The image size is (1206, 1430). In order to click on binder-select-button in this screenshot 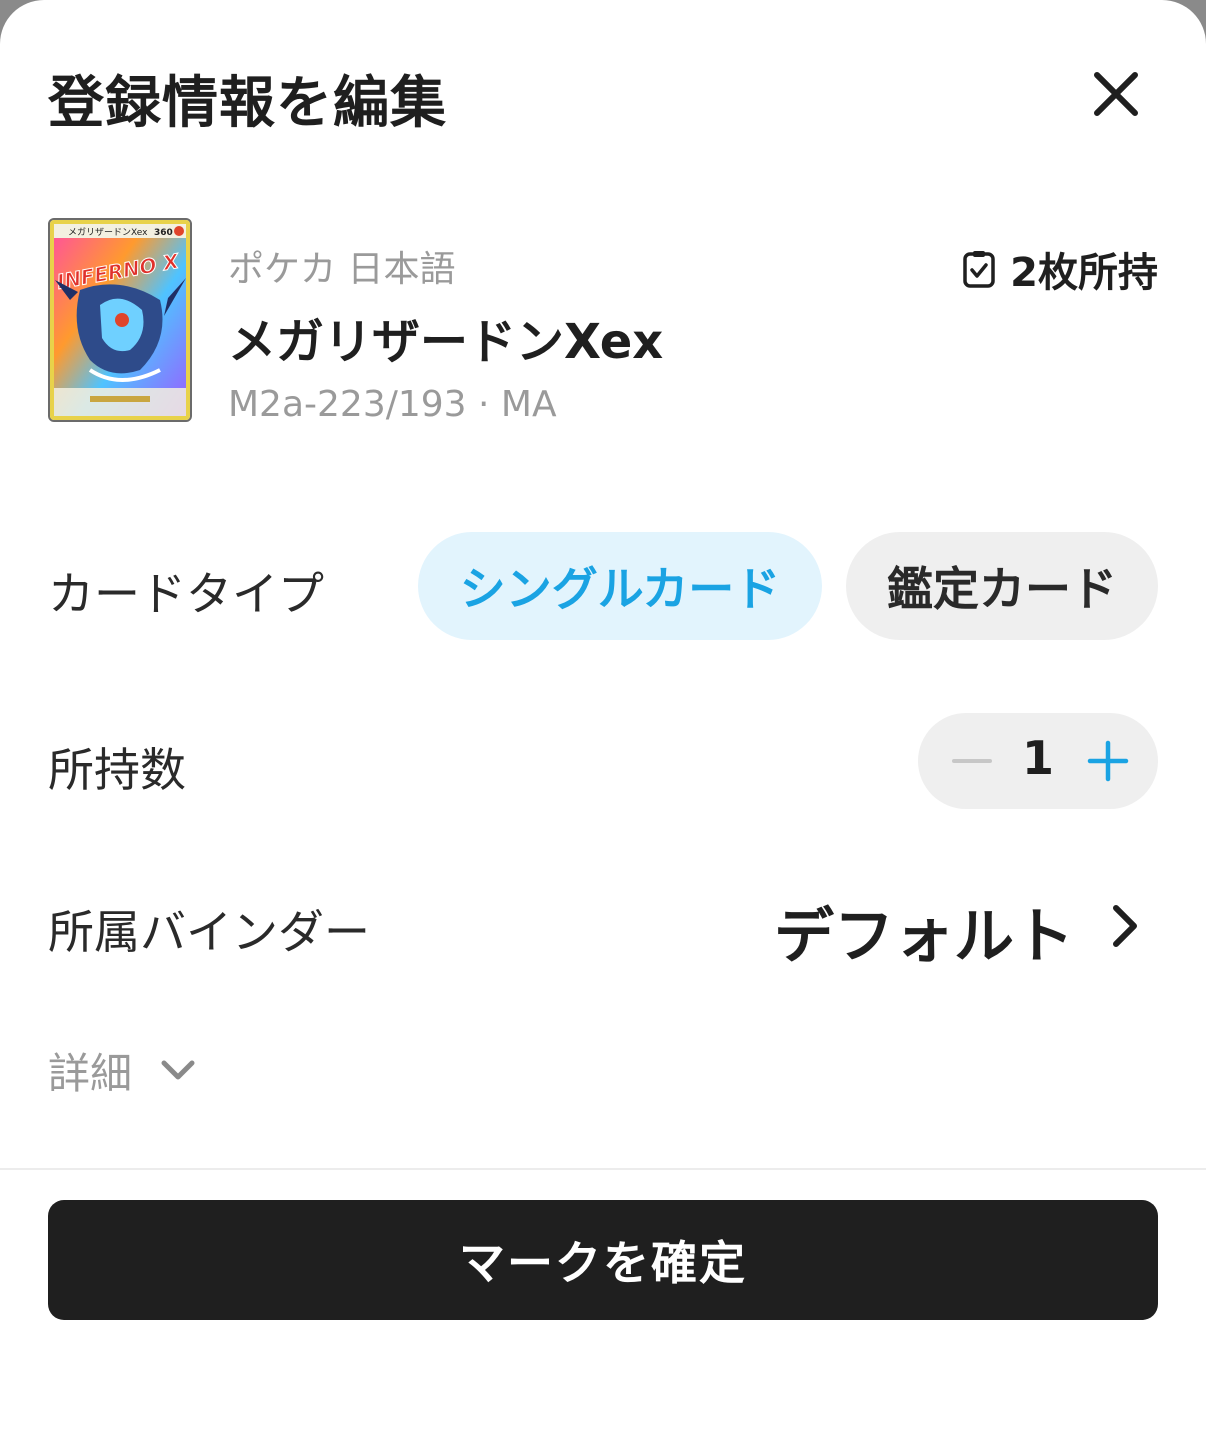, I will do `click(1126, 926)`.